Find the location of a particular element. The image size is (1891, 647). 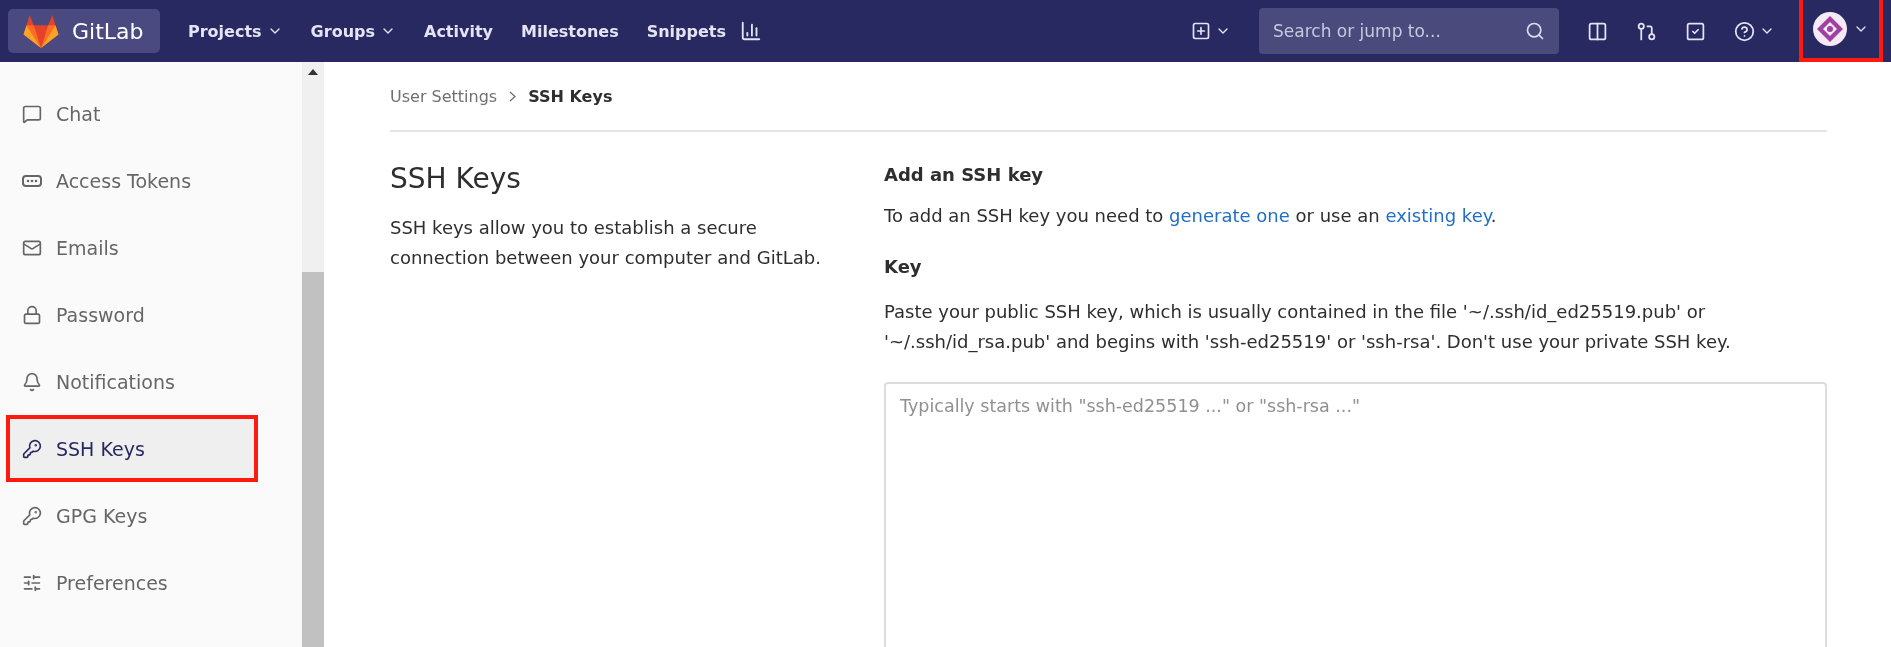

panel-icon is located at coordinates (1597, 31).